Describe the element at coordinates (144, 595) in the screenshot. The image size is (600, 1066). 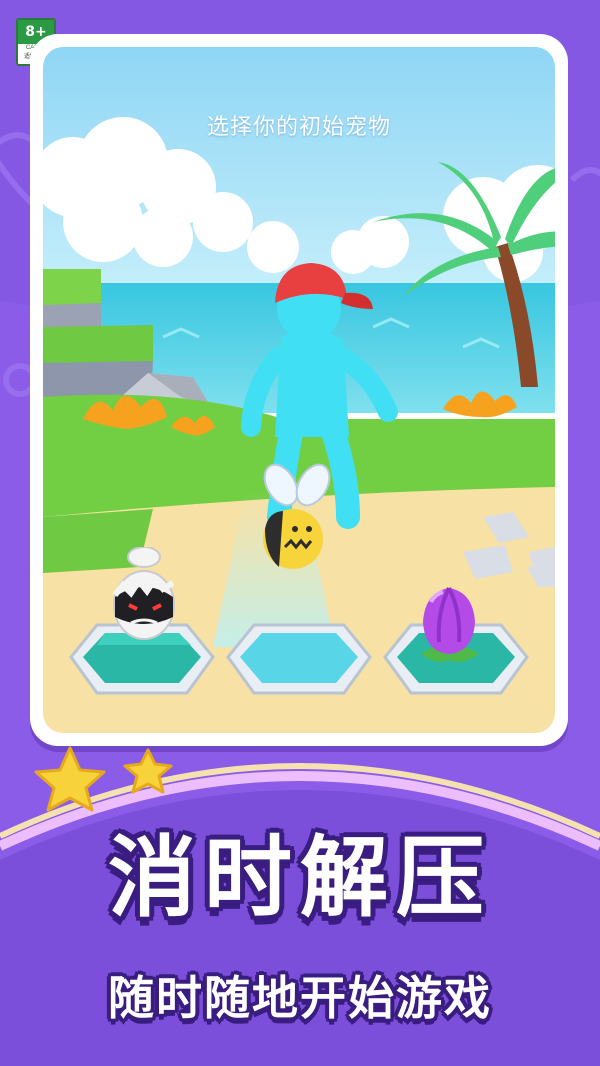
I see `cracked-egg-monster-icon` at that location.